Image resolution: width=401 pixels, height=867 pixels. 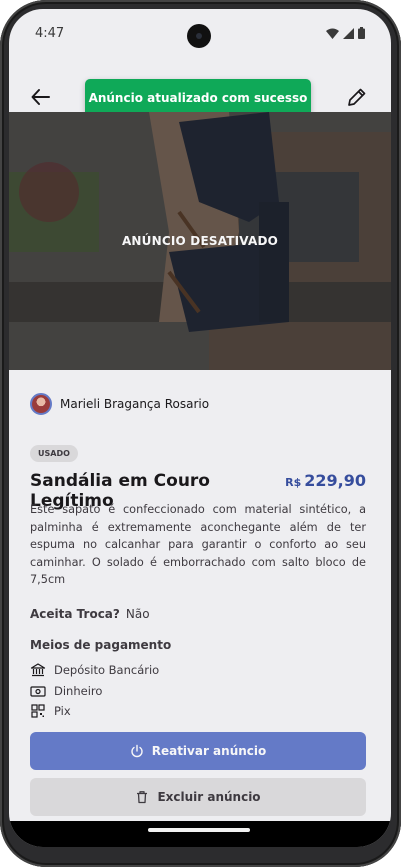 I want to click on signal-icon, so click(x=348, y=33).